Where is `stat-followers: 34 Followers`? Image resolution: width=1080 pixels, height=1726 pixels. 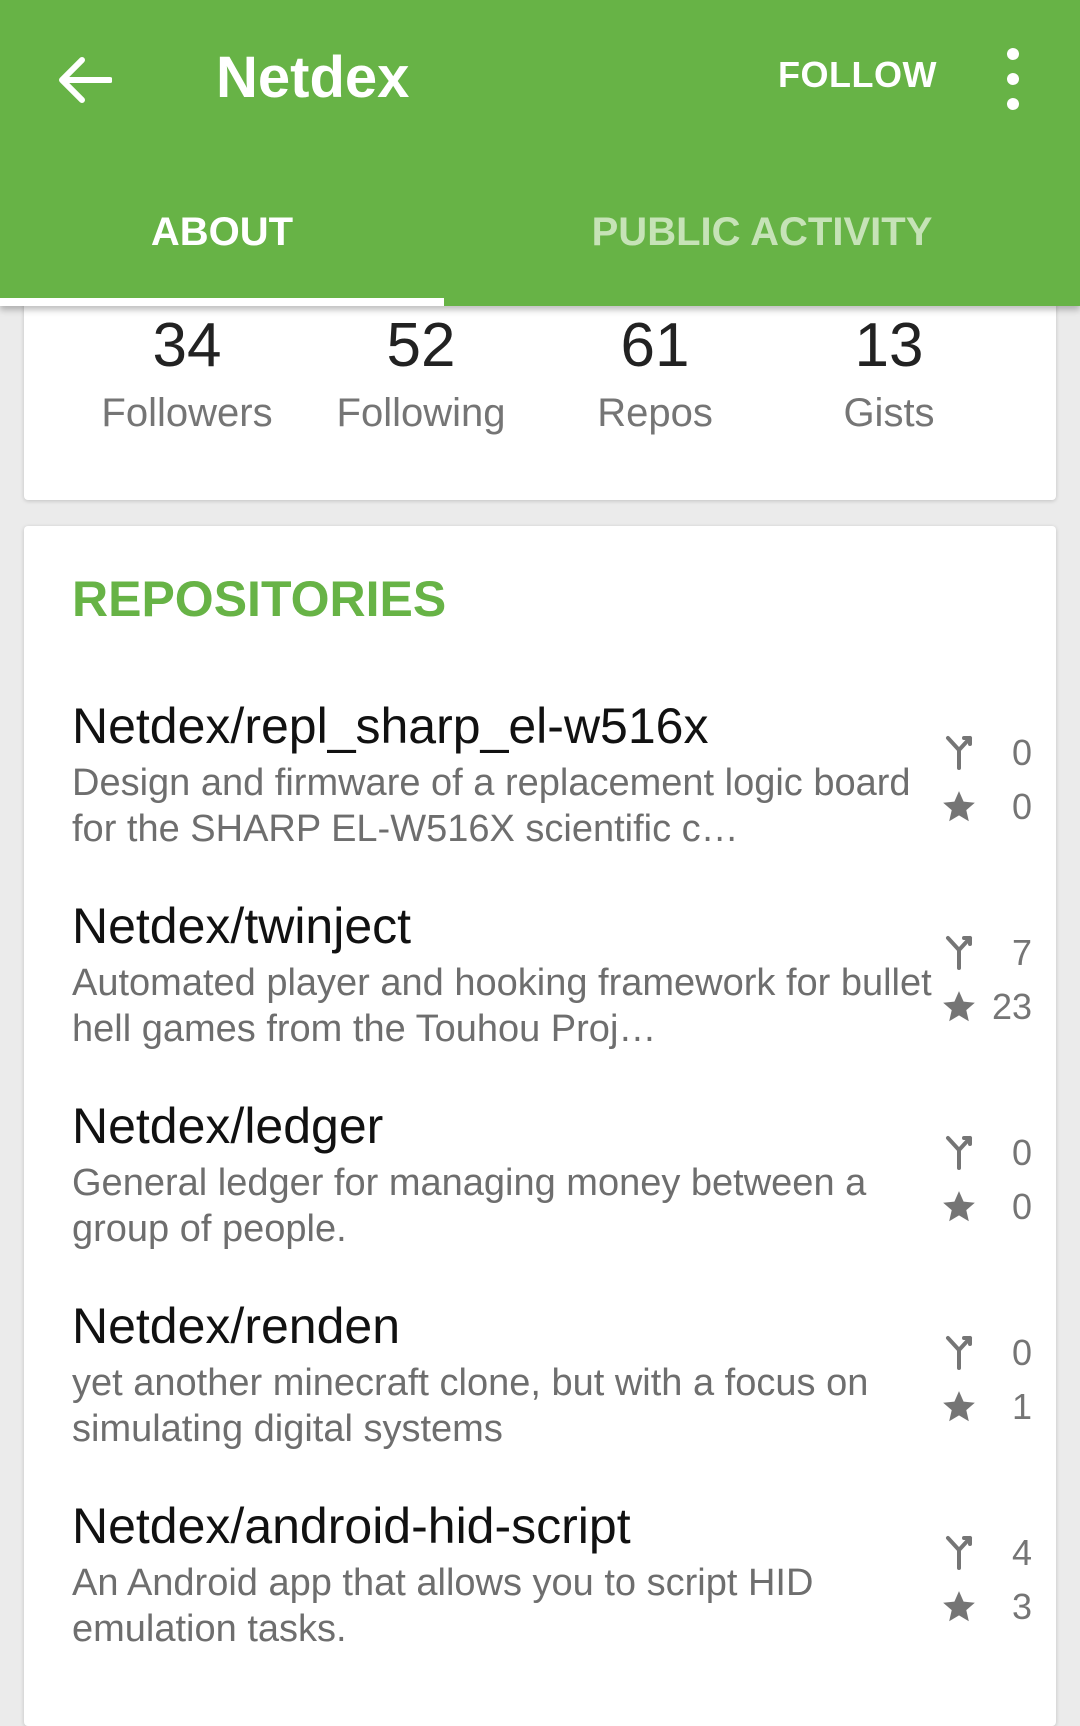 stat-followers: 34 Followers is located at coordinates (187, 377).